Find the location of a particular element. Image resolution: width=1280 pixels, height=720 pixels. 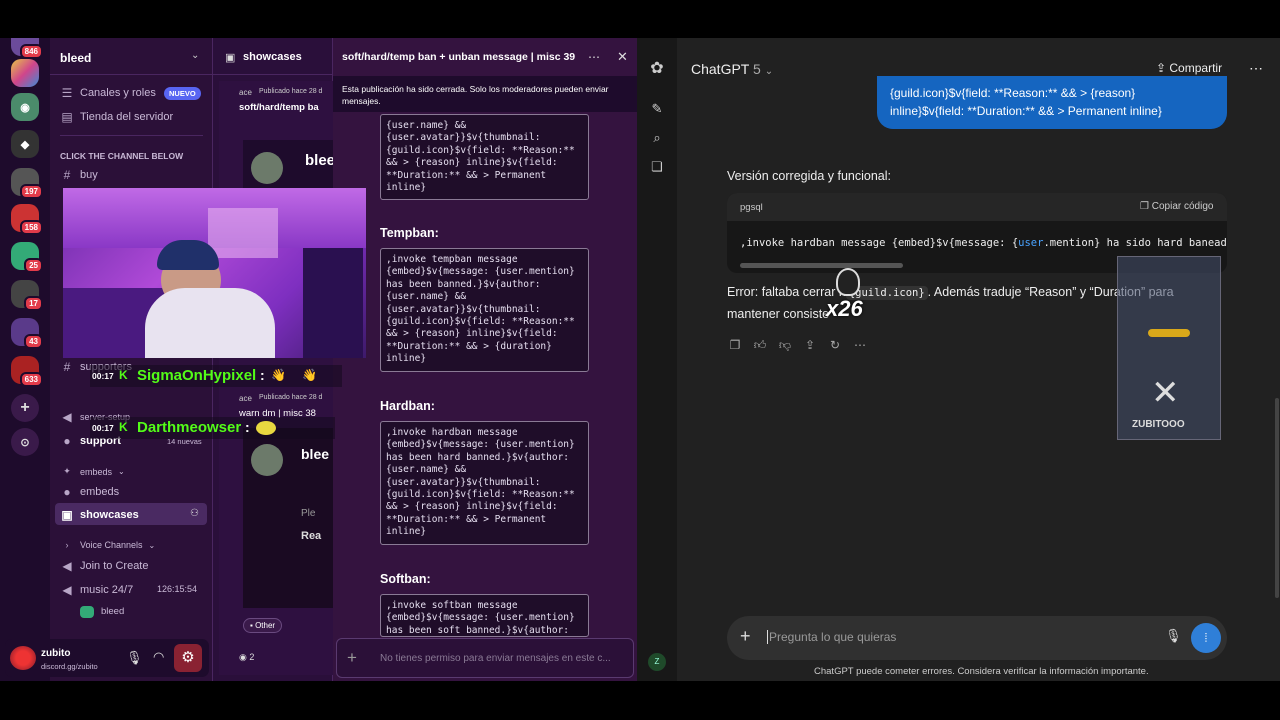

post-tag: ▪ Other is located at coordinates (263, 625).